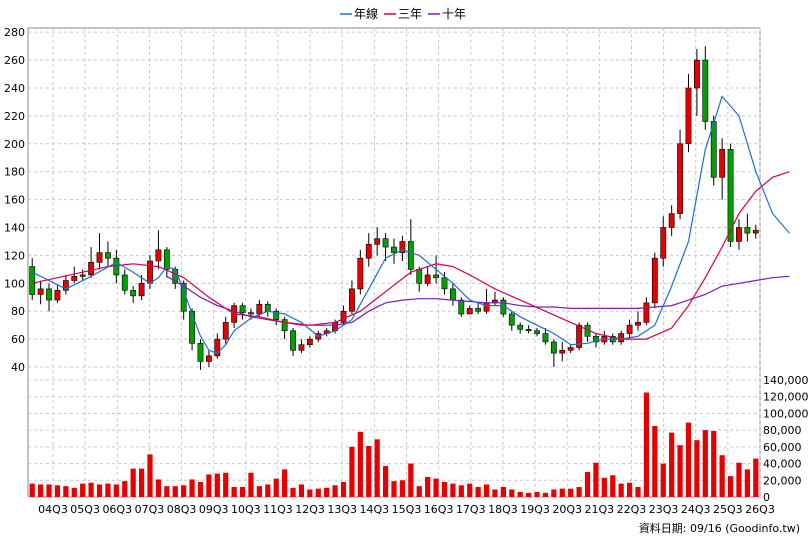 Image resolution: width=808 pixels, height=540 pixels. Describe the element at coordinates (454, 14) in the screenshot. I see `legend-label: 十年` at that location.